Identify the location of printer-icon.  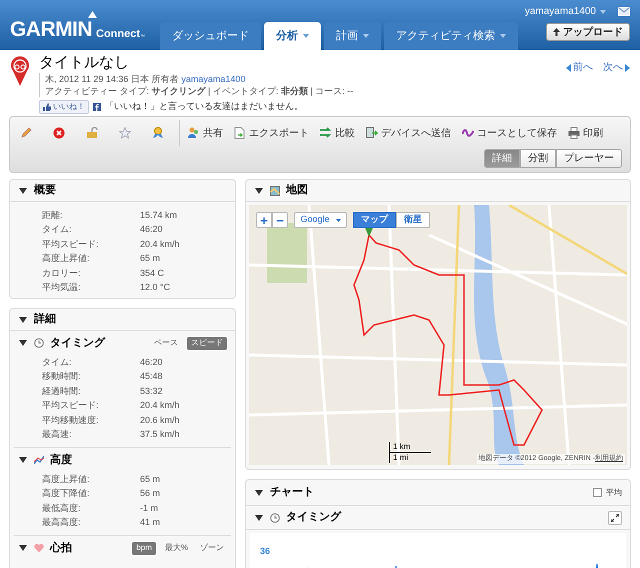
(574, 133).